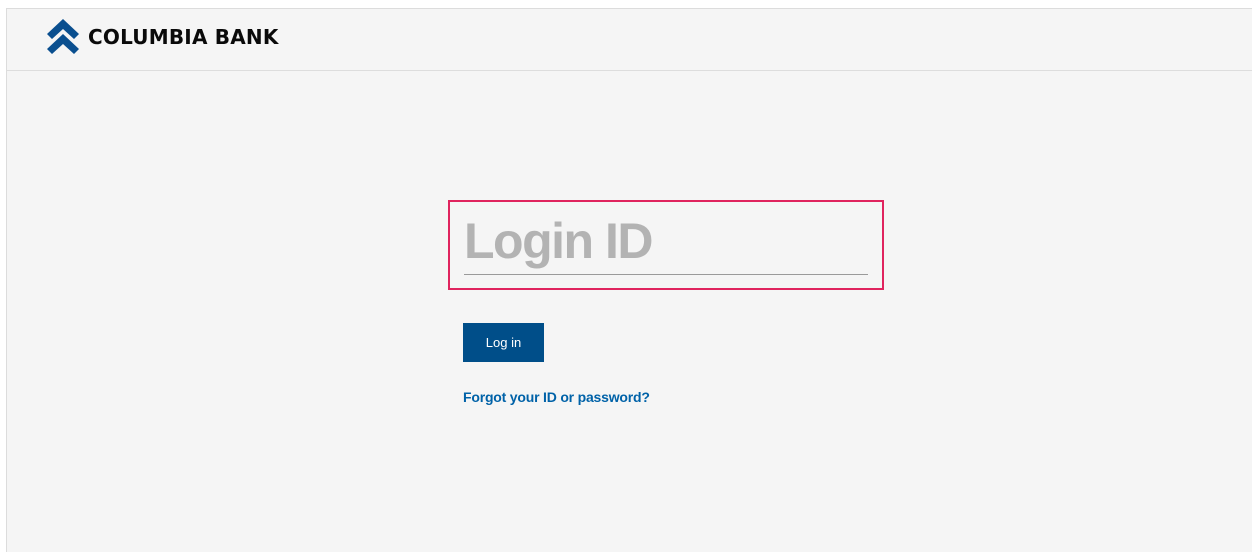 This screenshot has height=552, width=1252. I want to click on login-id-input, so click(666, 241).